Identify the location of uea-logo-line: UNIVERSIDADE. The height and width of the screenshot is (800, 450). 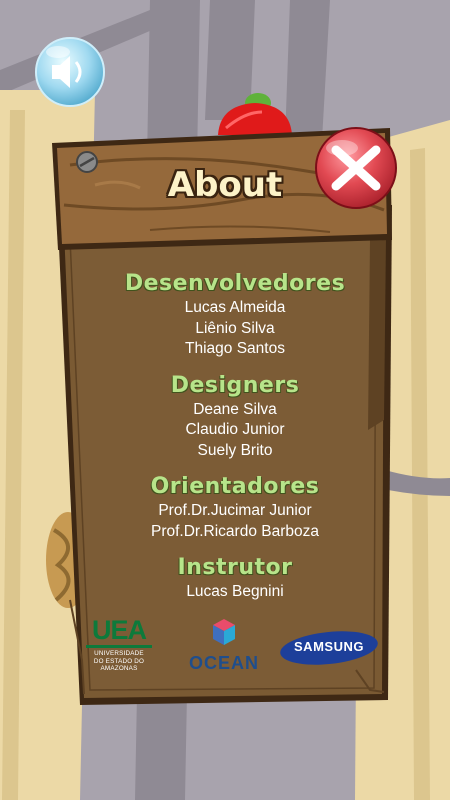
(119, 653).